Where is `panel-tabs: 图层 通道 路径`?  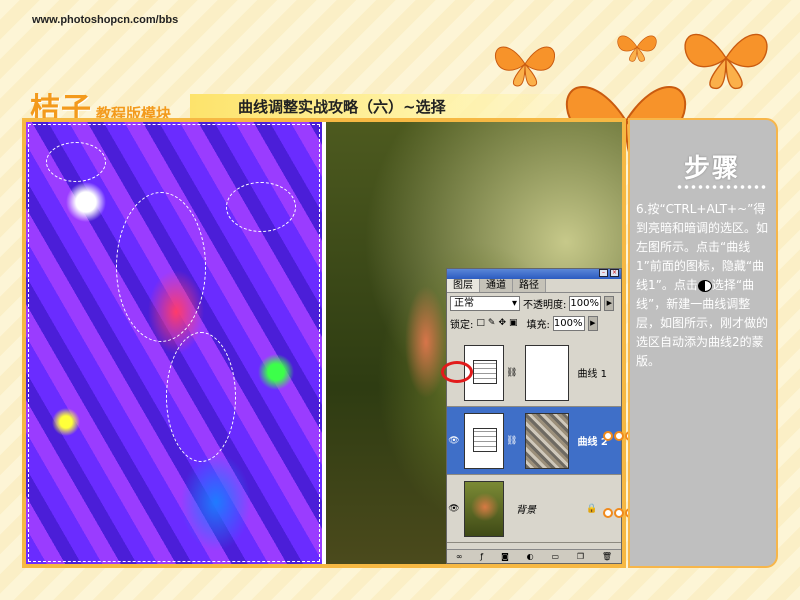
panel-tabs: 图层 通道 路径 is located at coordinates (534, 286).